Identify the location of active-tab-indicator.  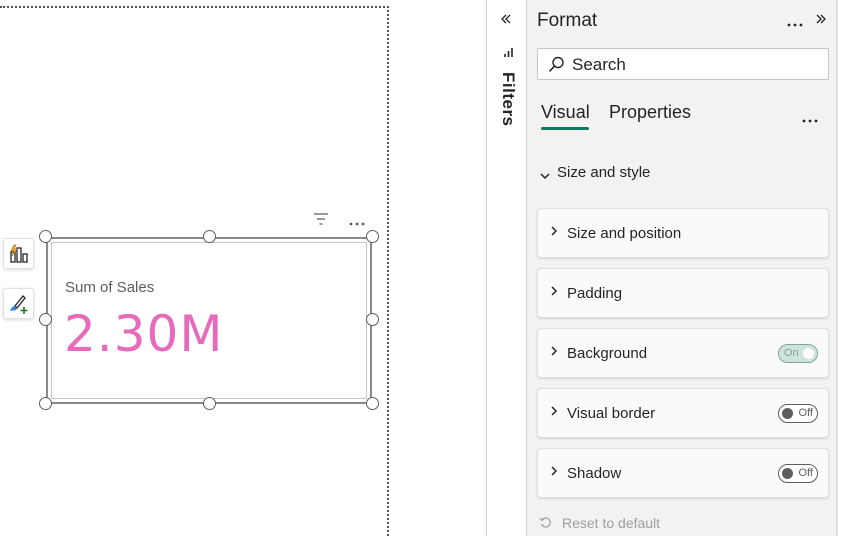
(565, 128).